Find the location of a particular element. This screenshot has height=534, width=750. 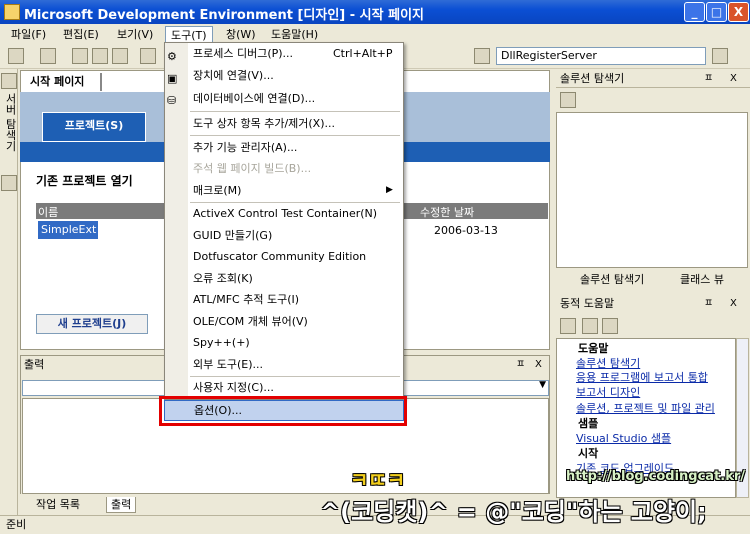

column-modified: 수정한 날짜 is located at coordinates (447, 212).